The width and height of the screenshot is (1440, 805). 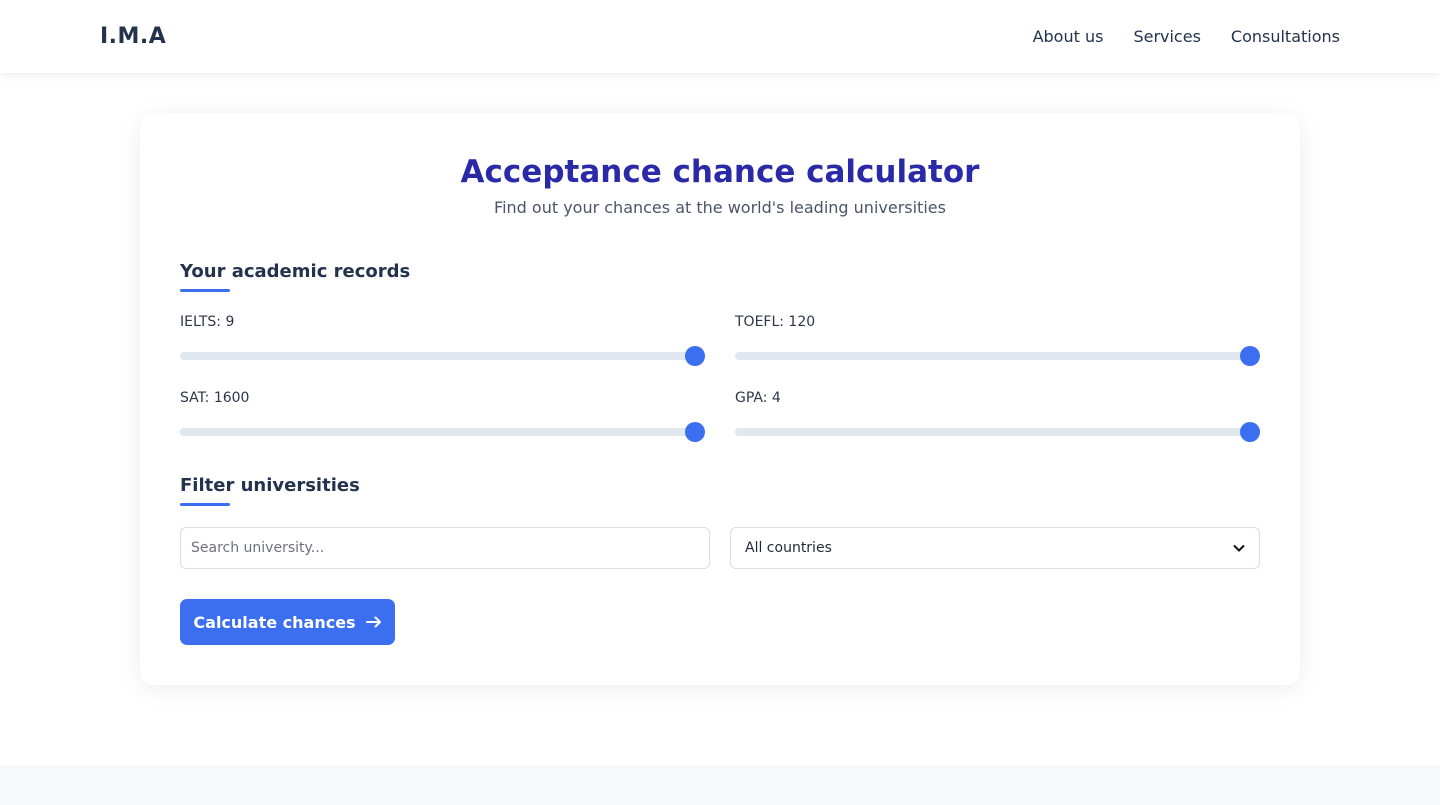 What do you see at coordinates (442, 432) in the screenshot?
I see `sat-slider-track` at bounding box center [442, 432].